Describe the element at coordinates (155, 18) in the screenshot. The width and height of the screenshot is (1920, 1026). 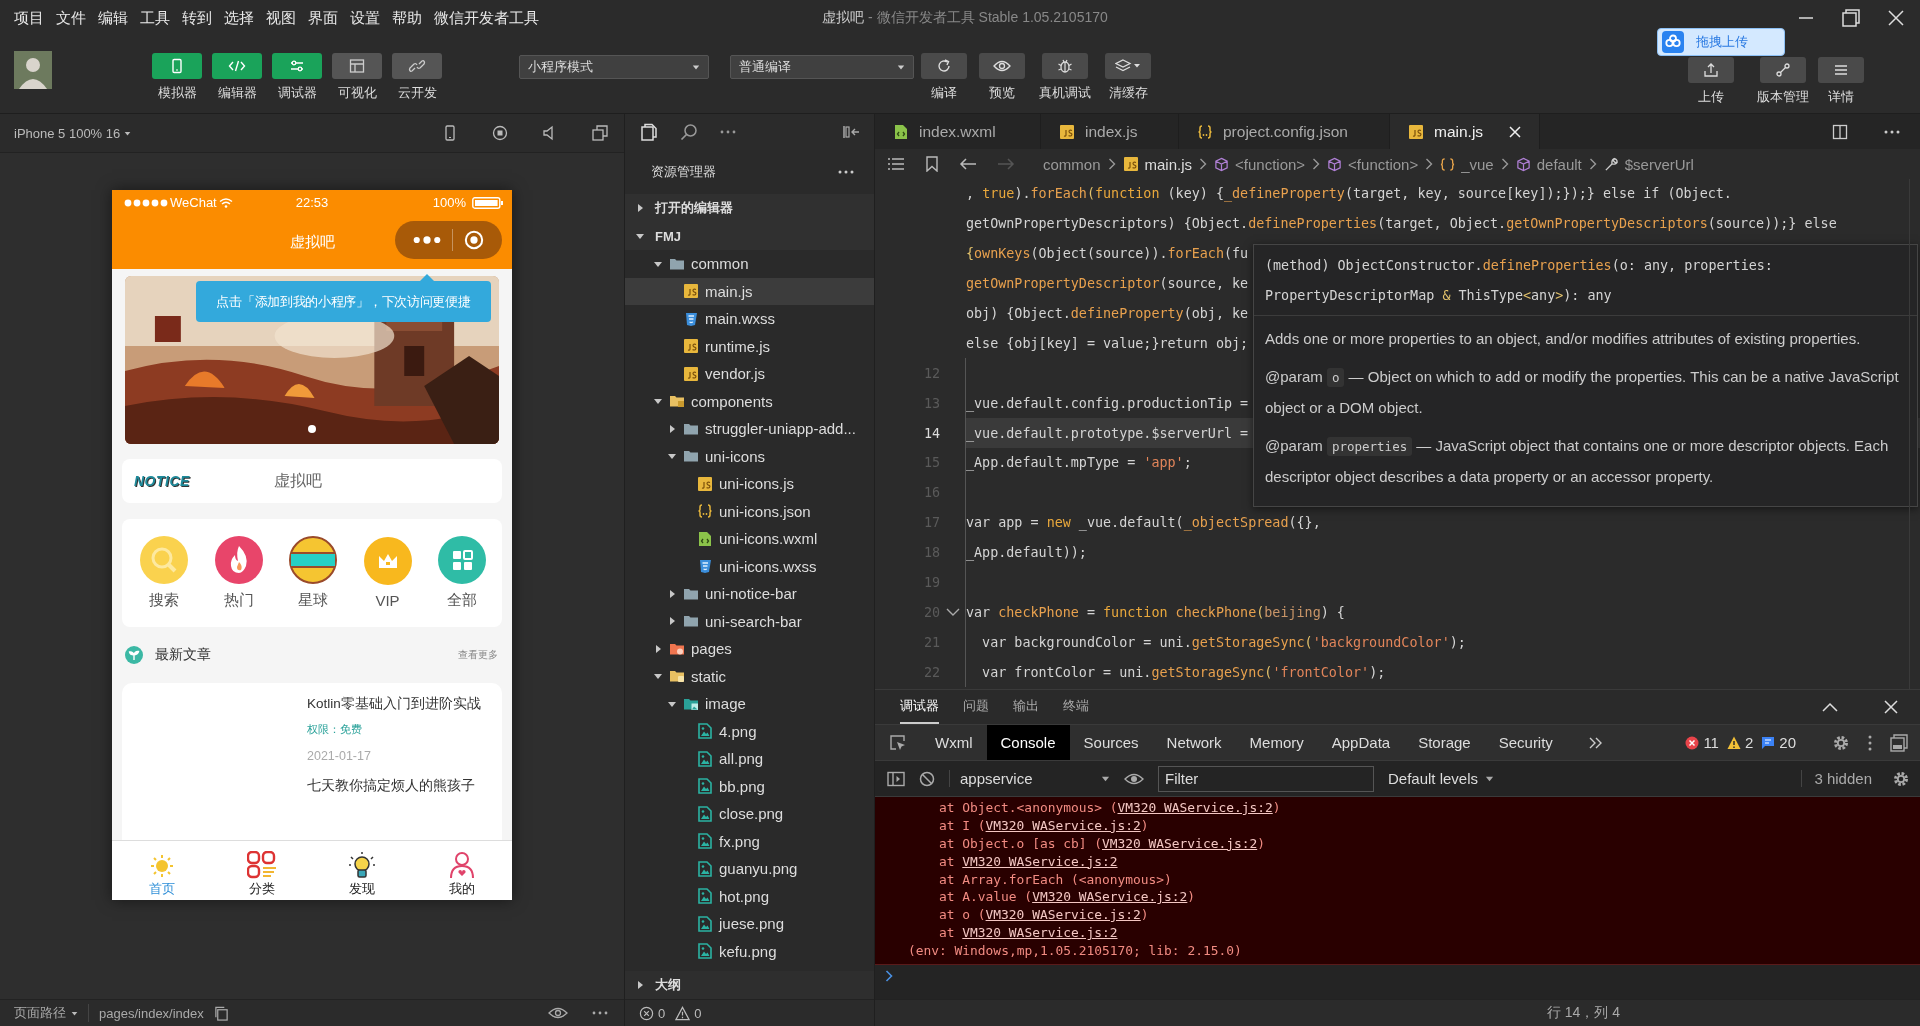
I see `menu-item: 工具` at that location.